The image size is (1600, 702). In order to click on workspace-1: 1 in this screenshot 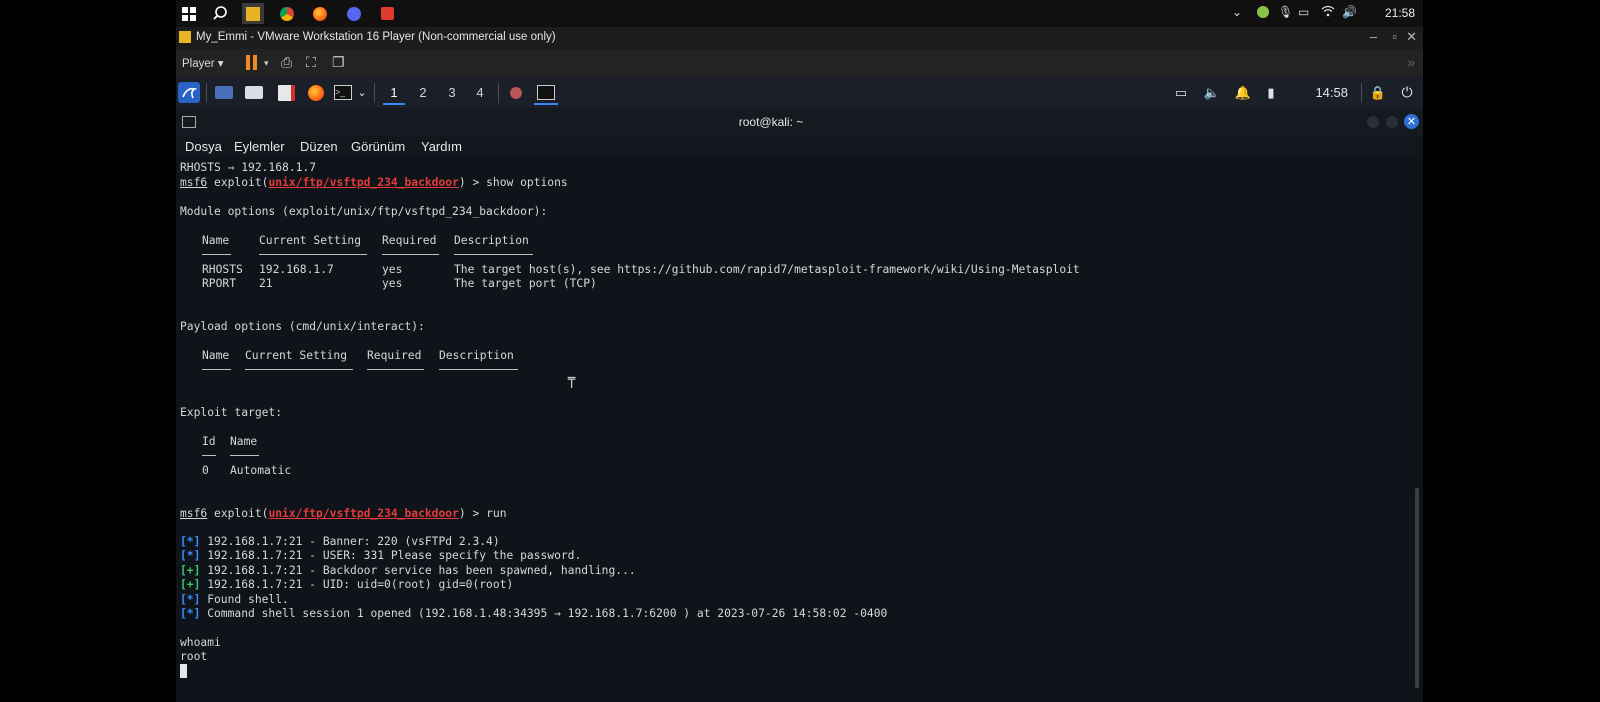, I will do `click(394, 93)`.